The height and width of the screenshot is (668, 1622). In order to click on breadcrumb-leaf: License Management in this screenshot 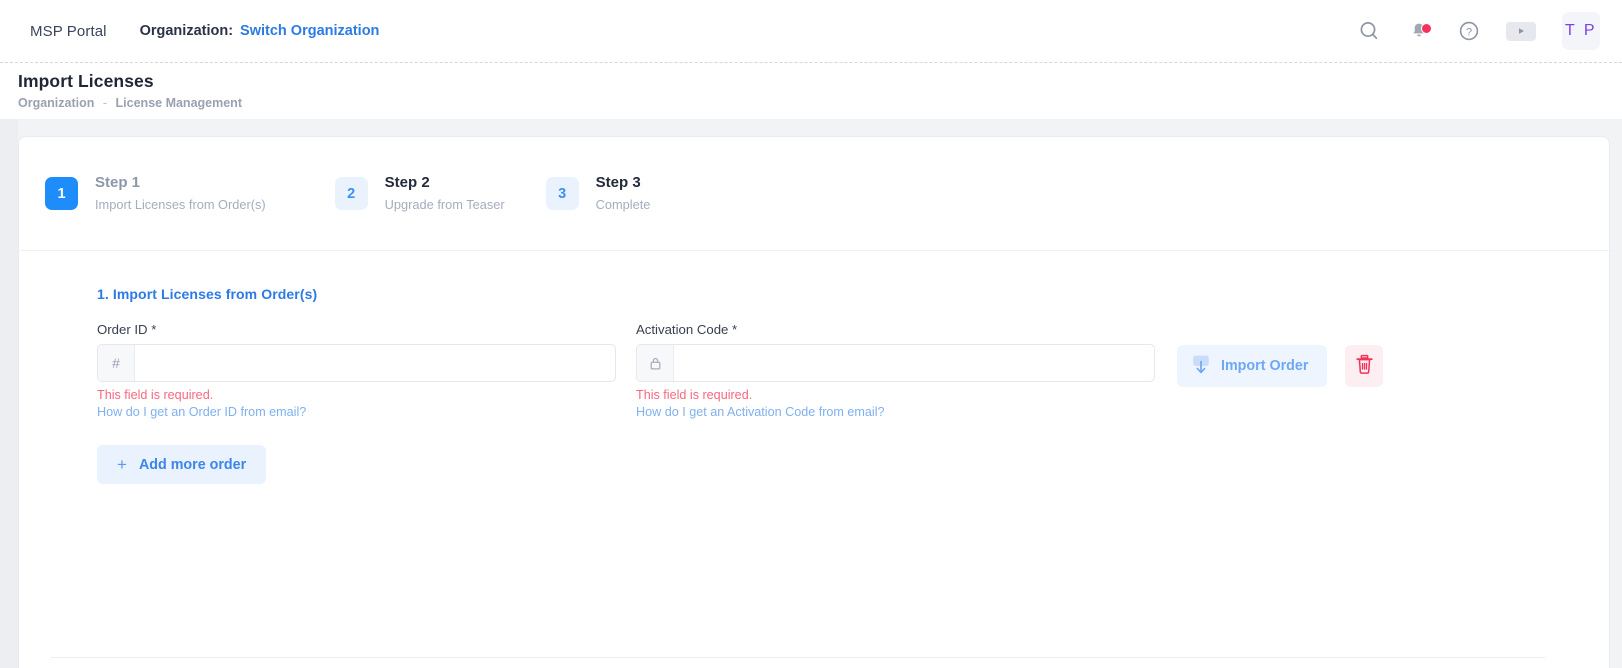, I will do `click(179, 103)`.